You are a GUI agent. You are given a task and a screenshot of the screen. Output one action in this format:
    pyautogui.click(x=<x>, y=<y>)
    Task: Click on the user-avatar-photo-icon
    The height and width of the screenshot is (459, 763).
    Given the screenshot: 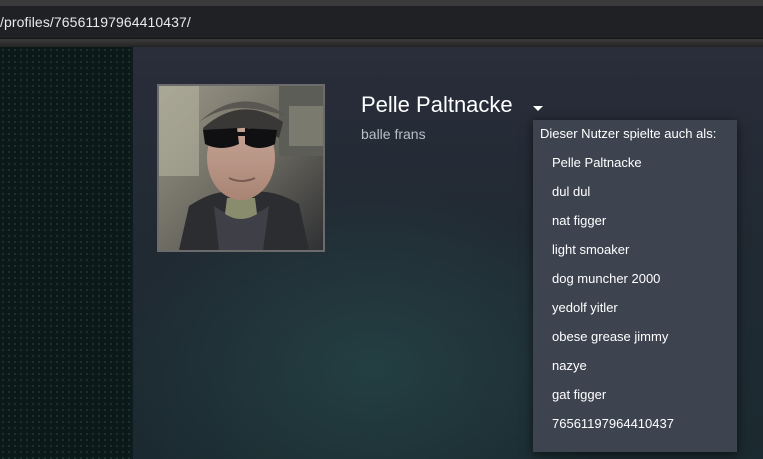 What is the action you would take?
    pyautogui.click(x=241, y=168)
    